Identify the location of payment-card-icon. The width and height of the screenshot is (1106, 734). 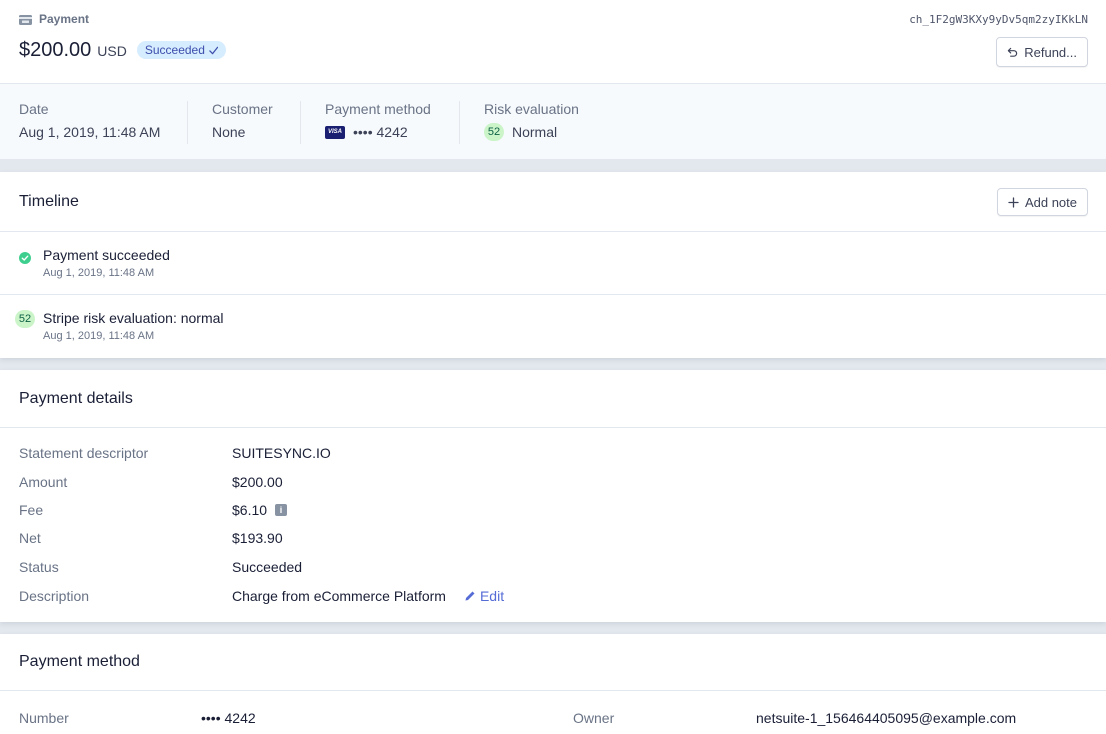
(25, 19).